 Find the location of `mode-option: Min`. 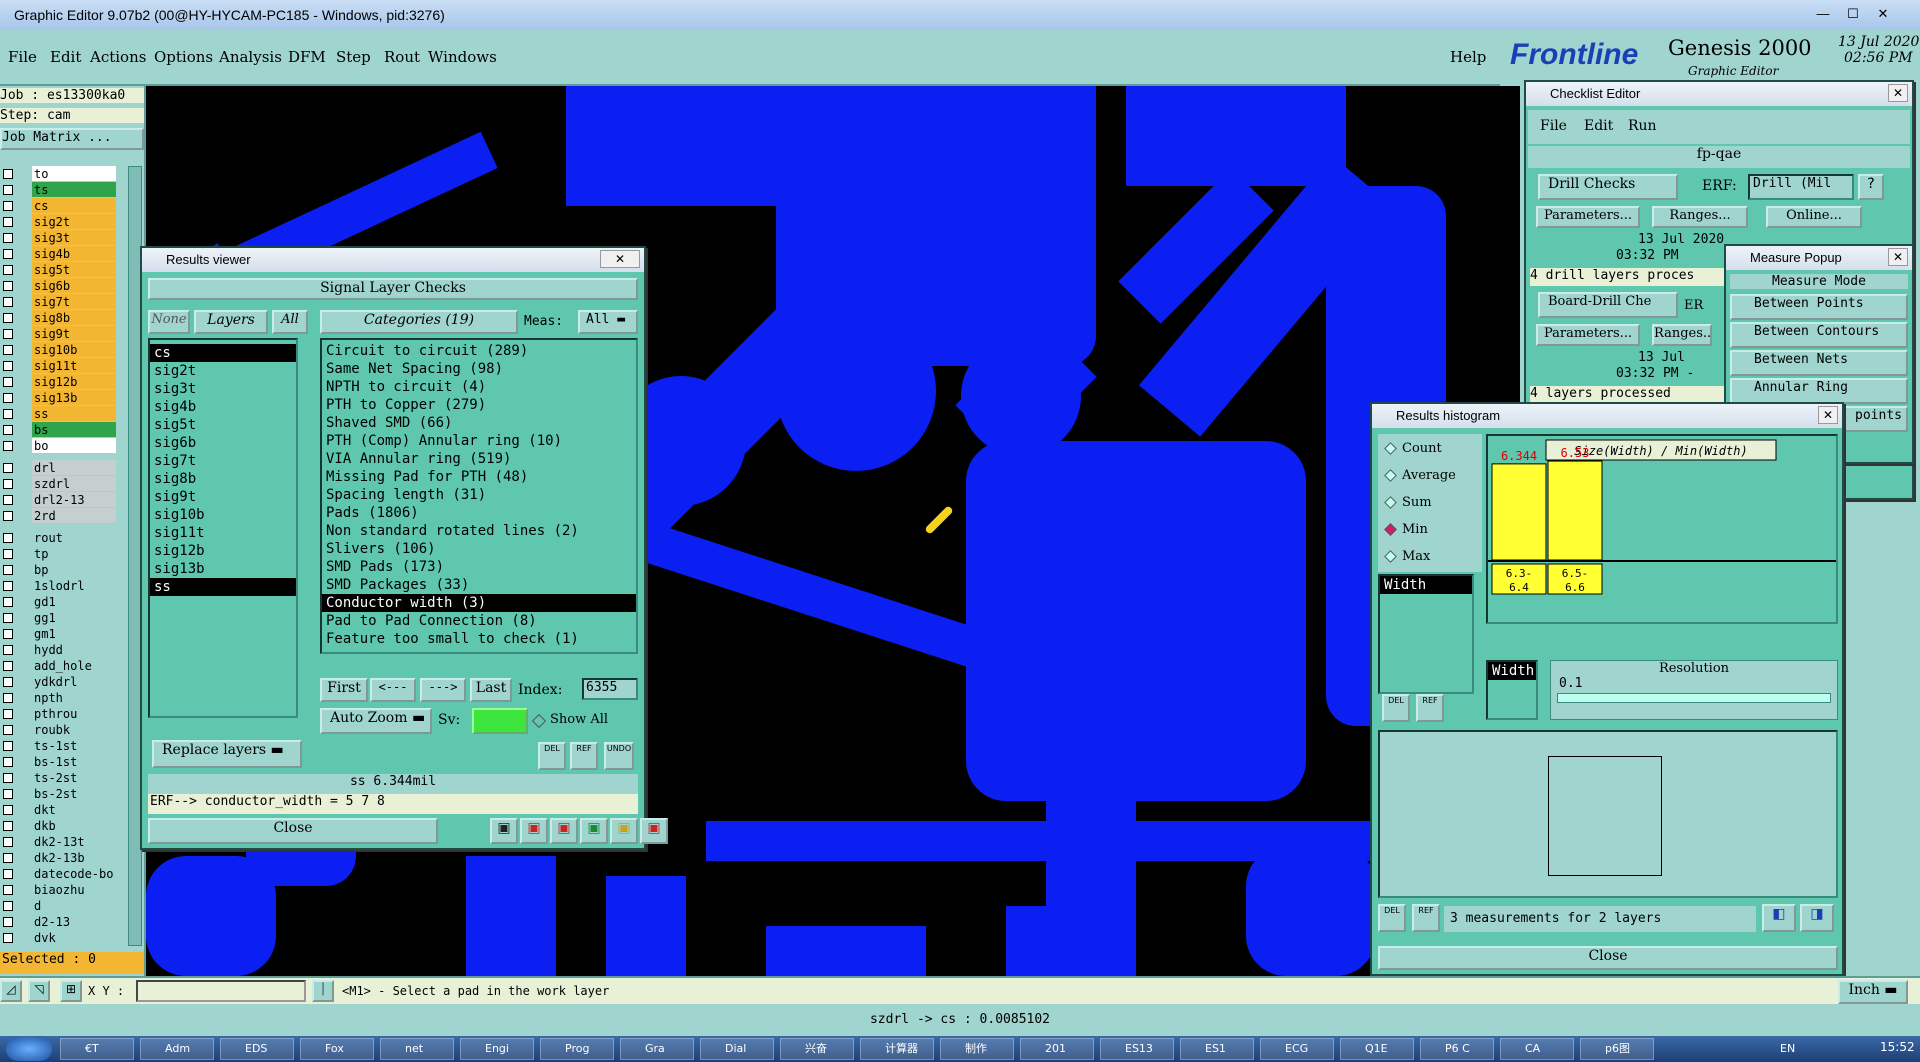

mode-option: Min is located at coordinates (1430, 530).